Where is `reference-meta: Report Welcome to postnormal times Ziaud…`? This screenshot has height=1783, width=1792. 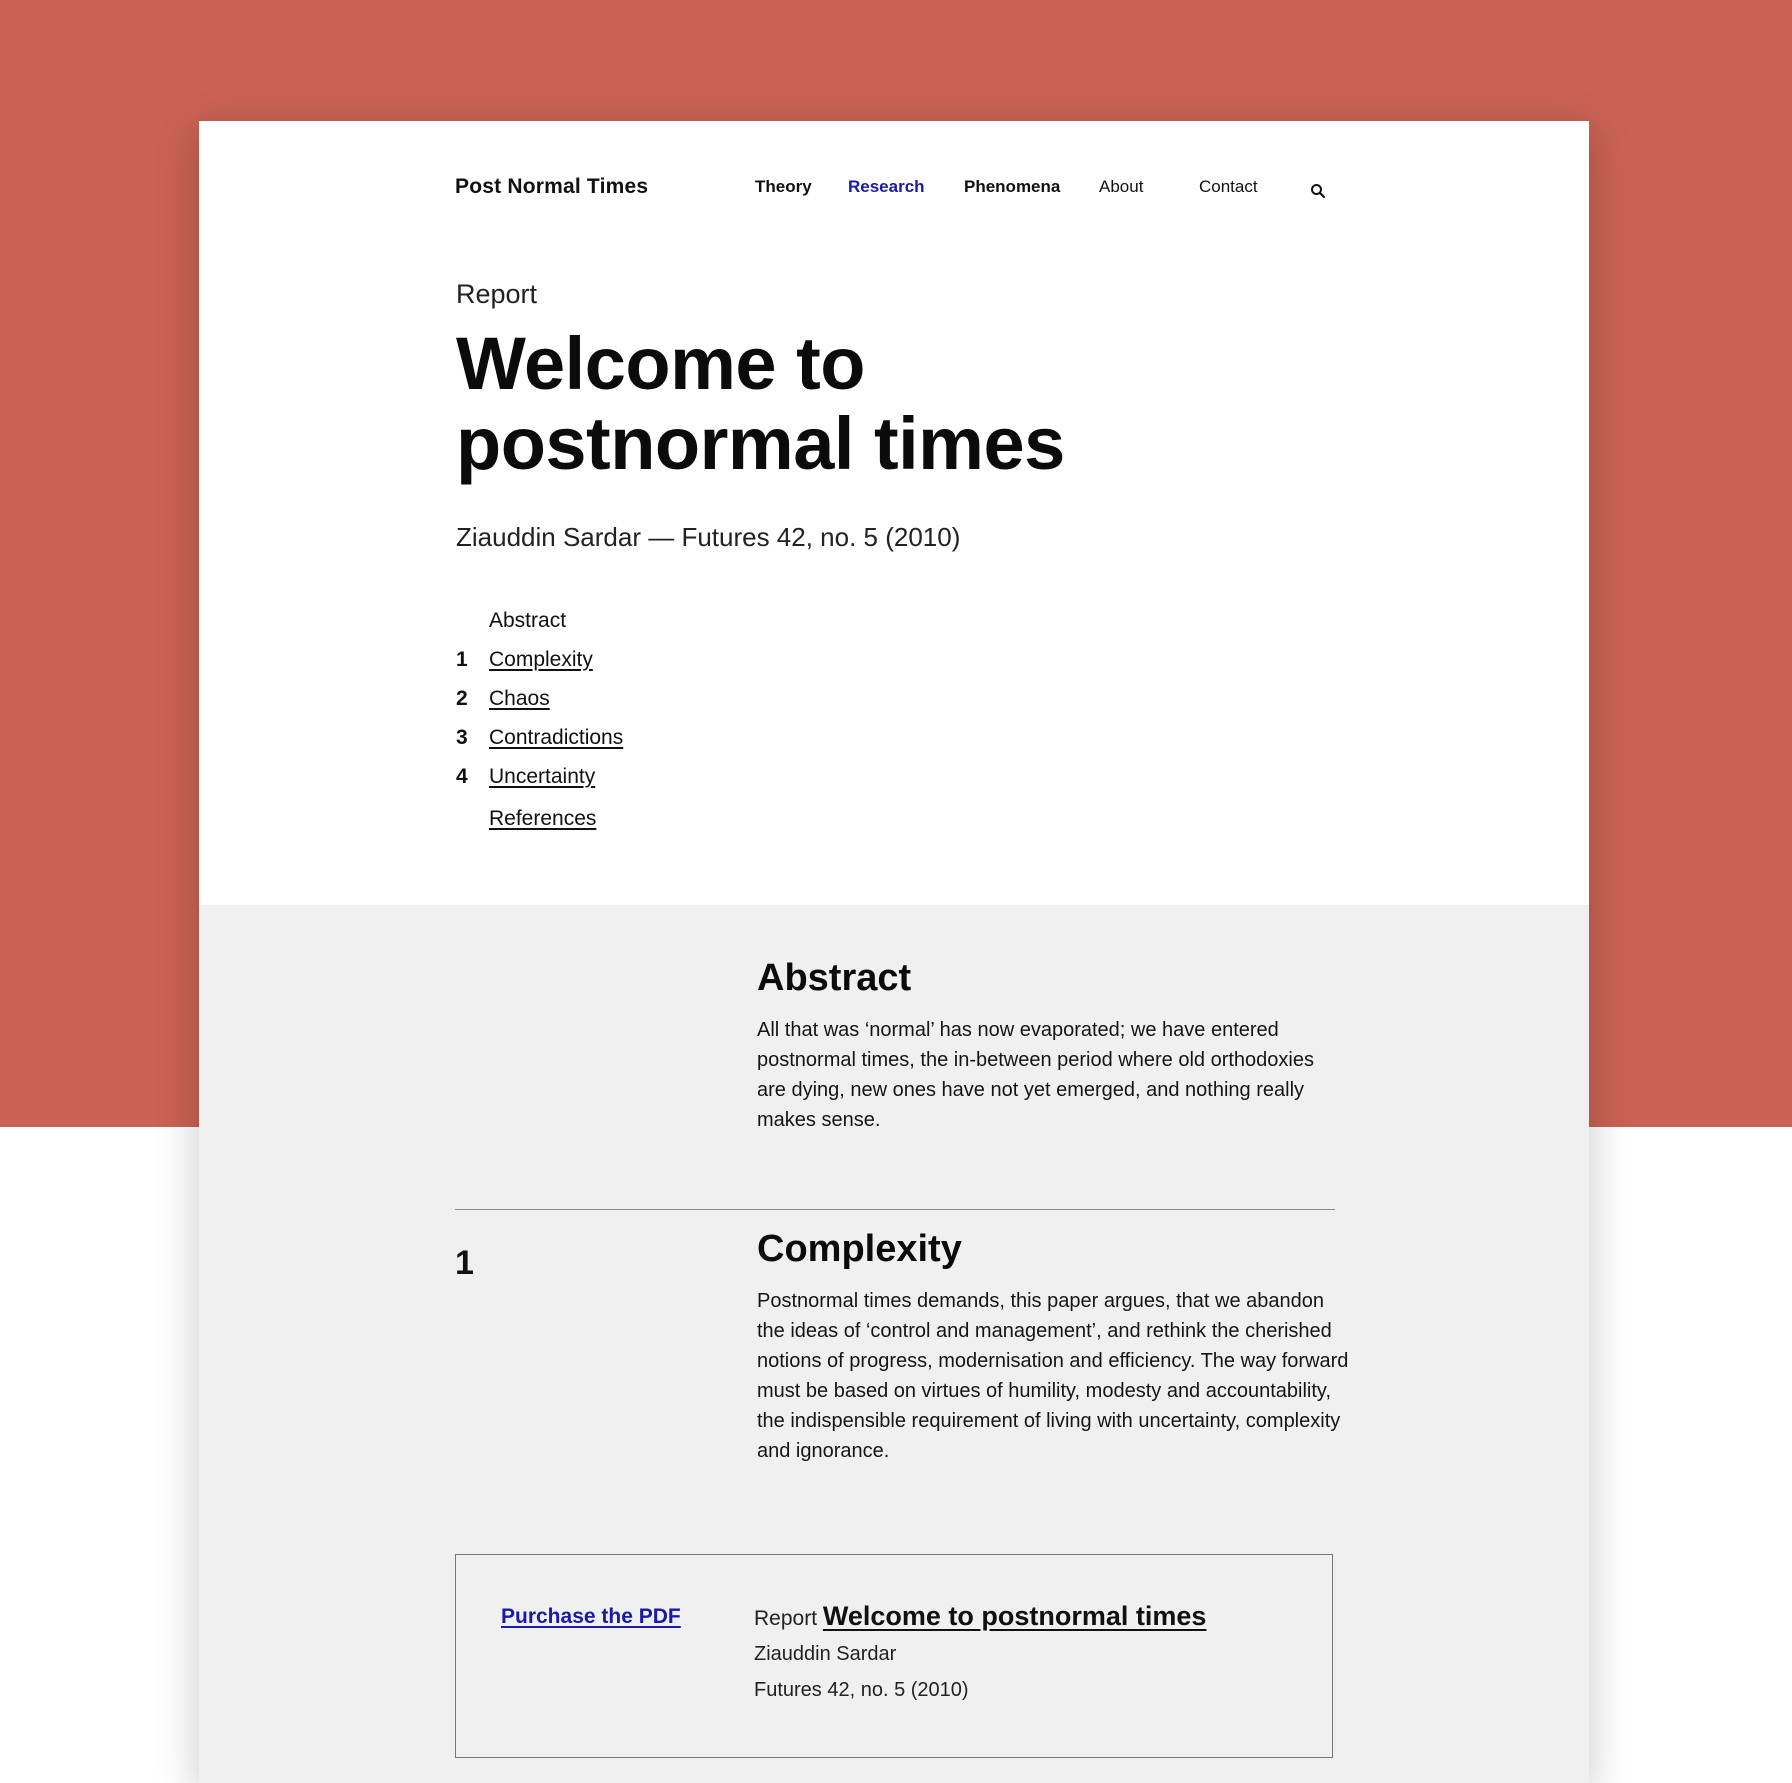
reference-meta: Report Welcome to postnormal times Ziaud… is located at coordinates (1034, 1653).